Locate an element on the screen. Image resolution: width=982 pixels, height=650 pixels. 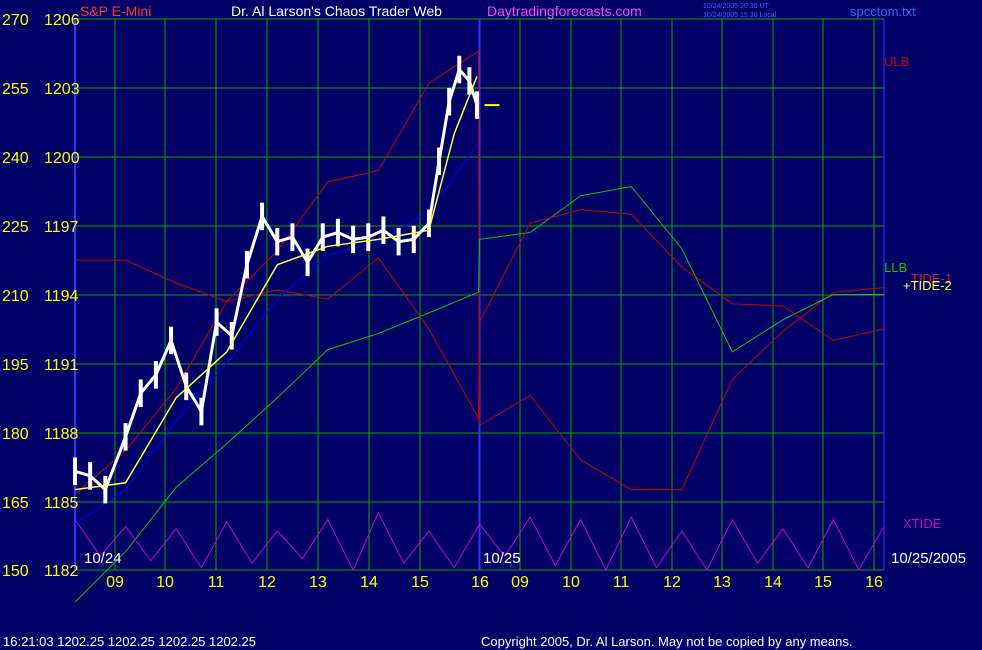
file-name: spcctom.txt is located at coordinates (883, 11).